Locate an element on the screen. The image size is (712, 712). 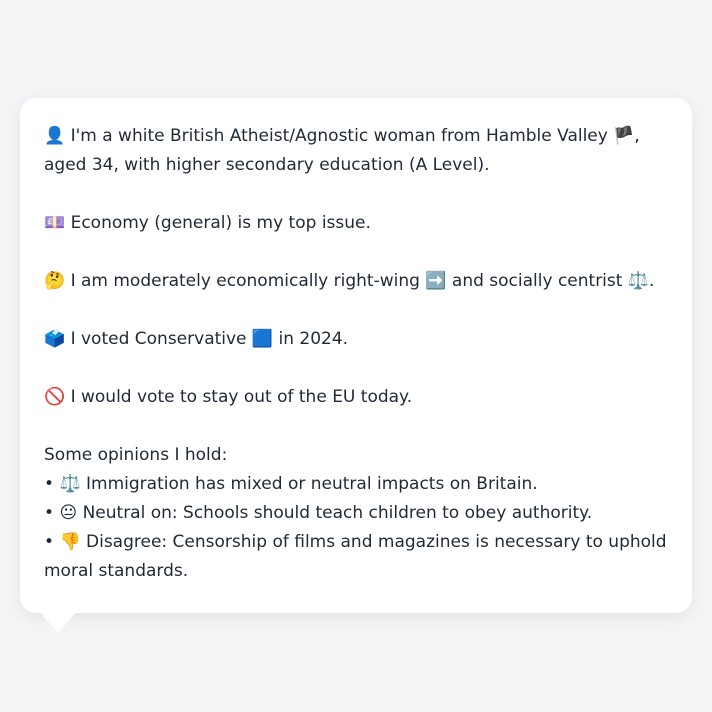
right-arrow-icon: ➡️ is located at coordinates (436, 281).